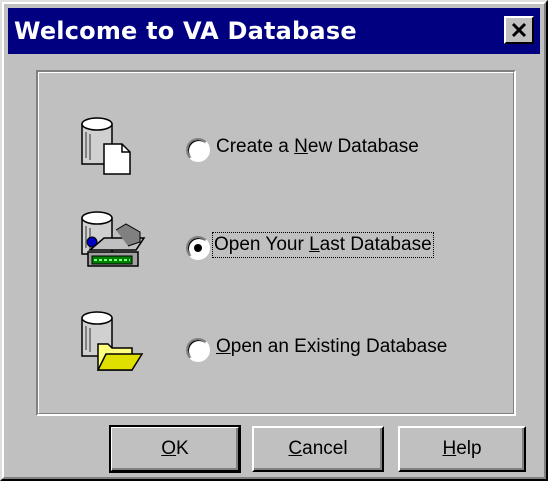 The height and width of the screenshot is (481, 548). I want to click on database-computer-icon, so click(113, 239).